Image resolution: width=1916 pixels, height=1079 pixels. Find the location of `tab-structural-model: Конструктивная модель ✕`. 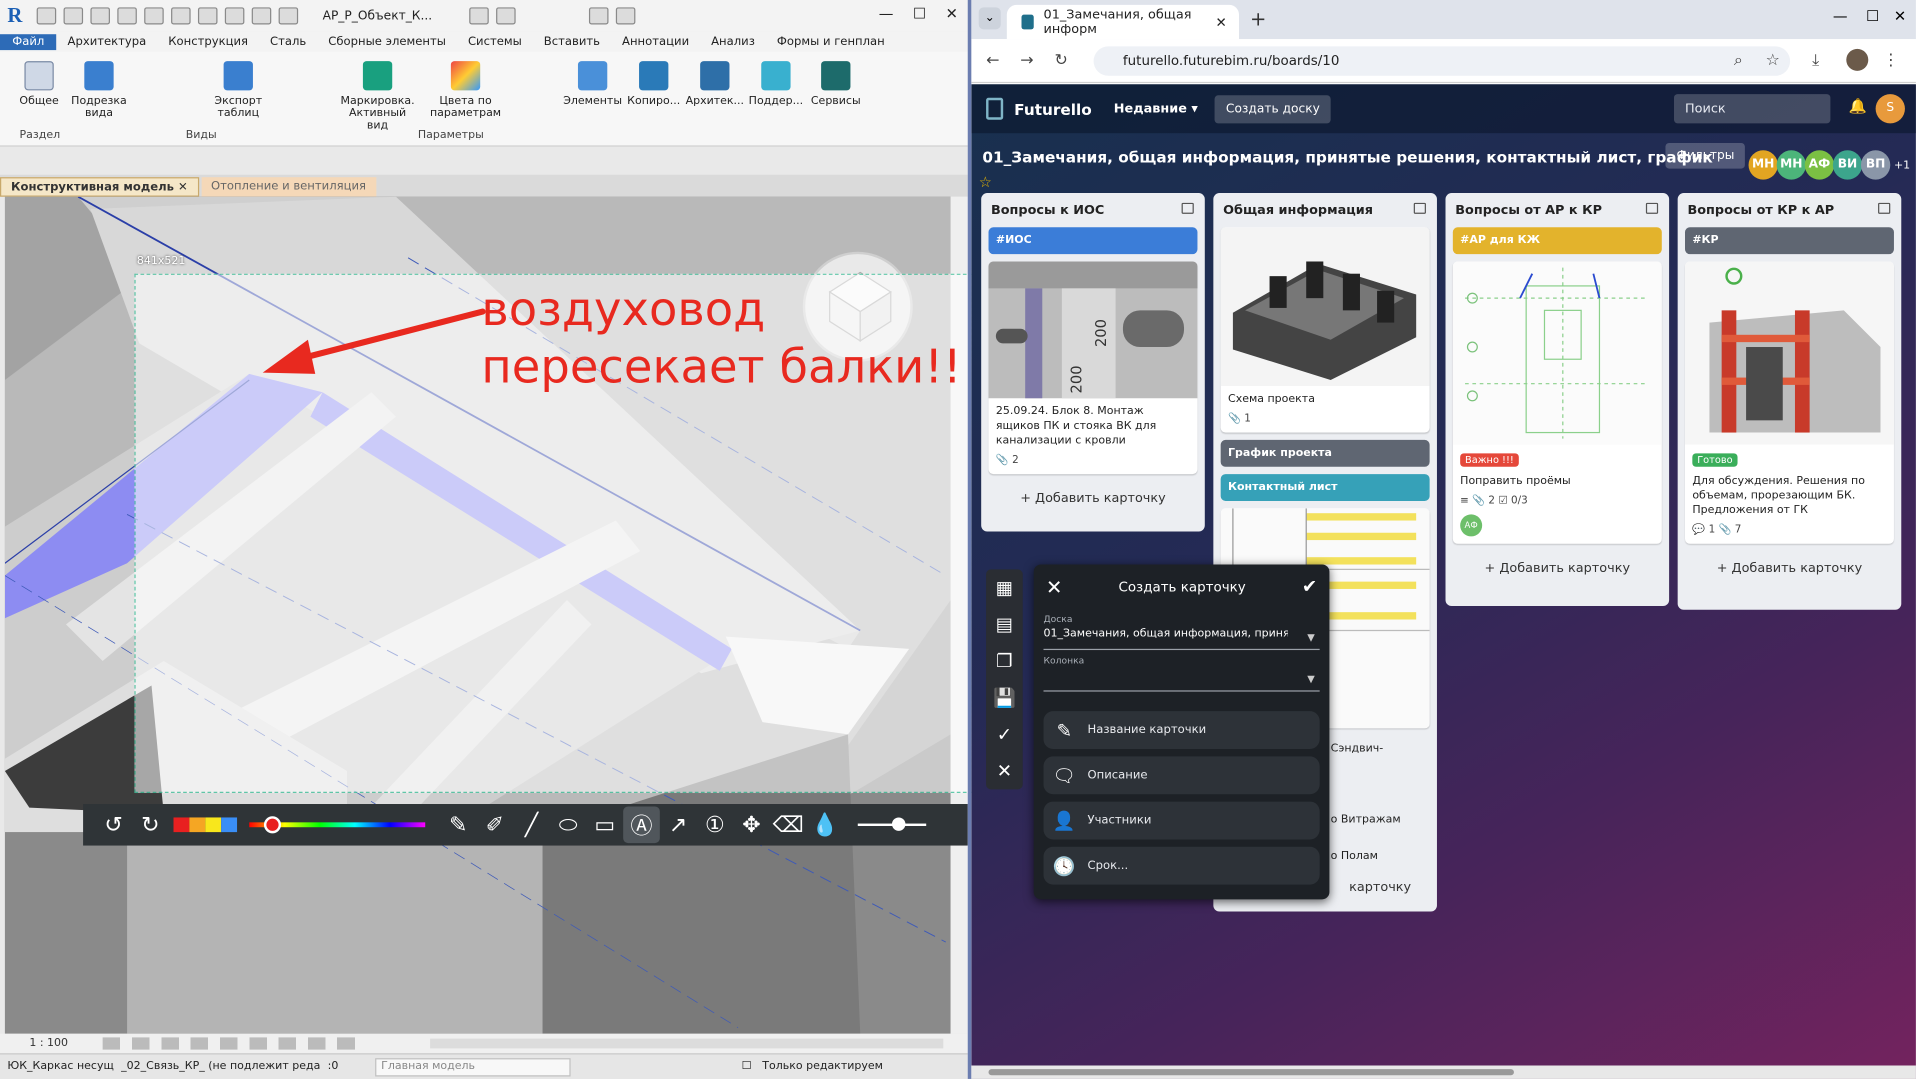

tab-structural-model: Конструктивная модель ✕ is located at coordinates (99, 187).